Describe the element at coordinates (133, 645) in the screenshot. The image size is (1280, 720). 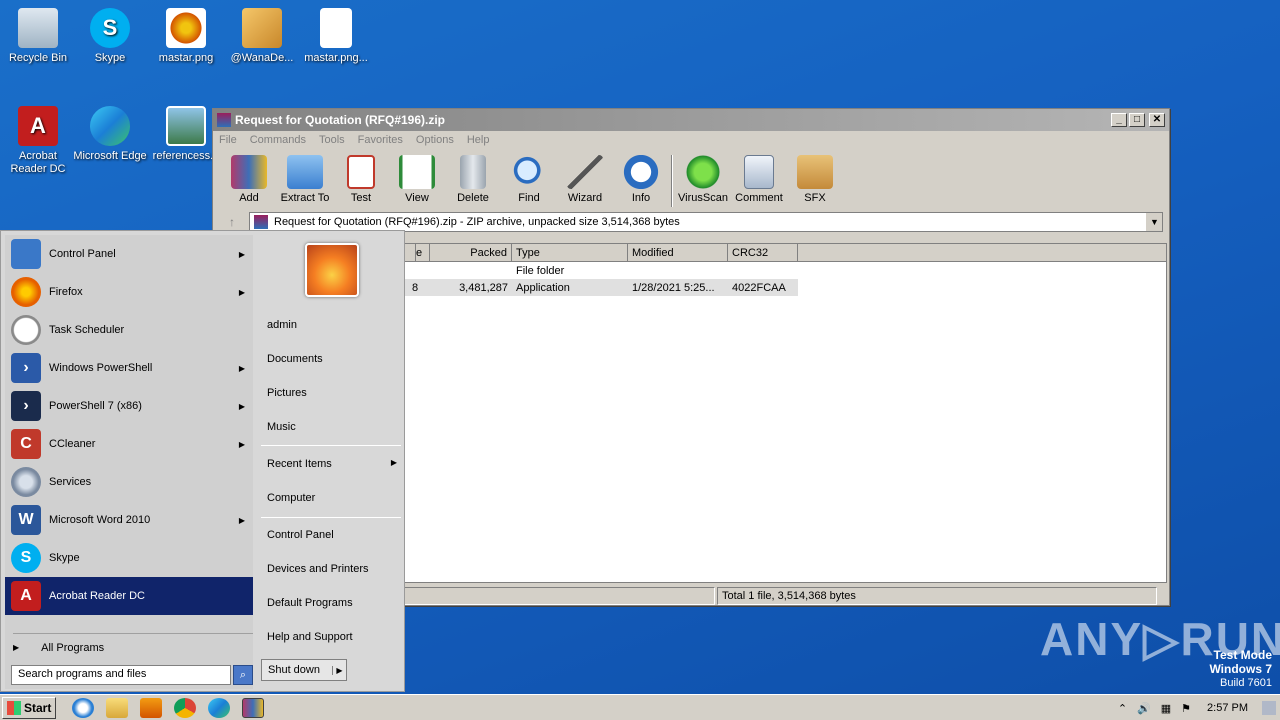
I see `all-programs: ▶ All Programs` at that location.